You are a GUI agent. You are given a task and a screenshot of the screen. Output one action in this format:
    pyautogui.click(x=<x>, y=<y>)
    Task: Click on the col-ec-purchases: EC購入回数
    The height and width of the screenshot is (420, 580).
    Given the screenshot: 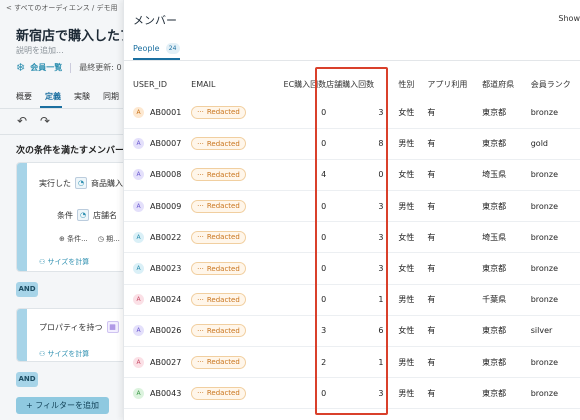 What is the action you would take?
    pyautogui.click(x=296, y=84)
    